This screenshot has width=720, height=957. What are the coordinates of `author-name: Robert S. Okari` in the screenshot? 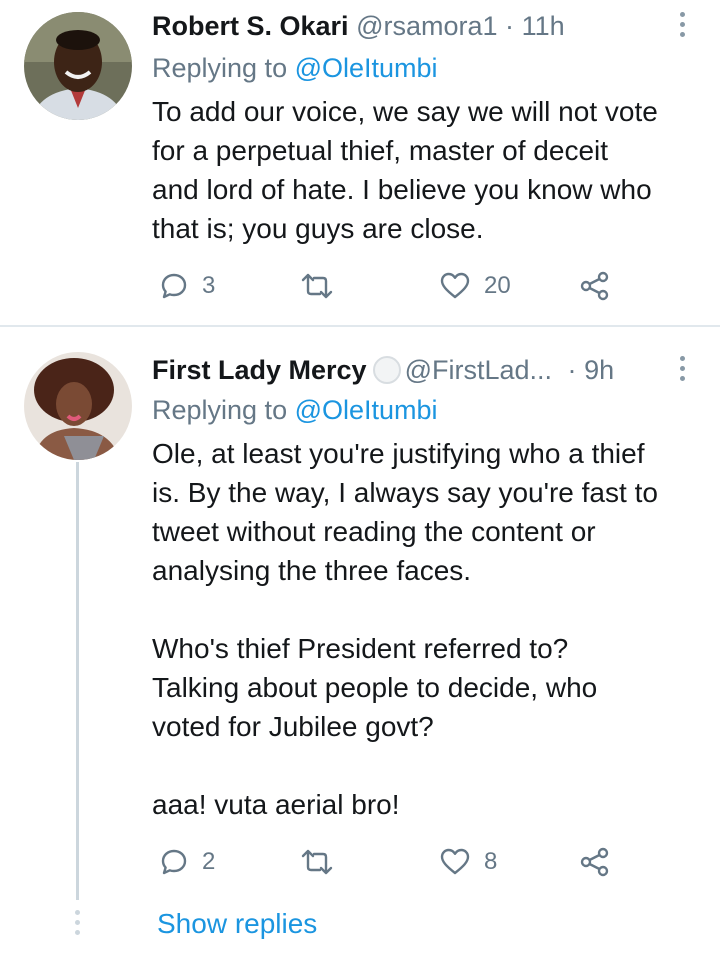 It's located at (250, 26).